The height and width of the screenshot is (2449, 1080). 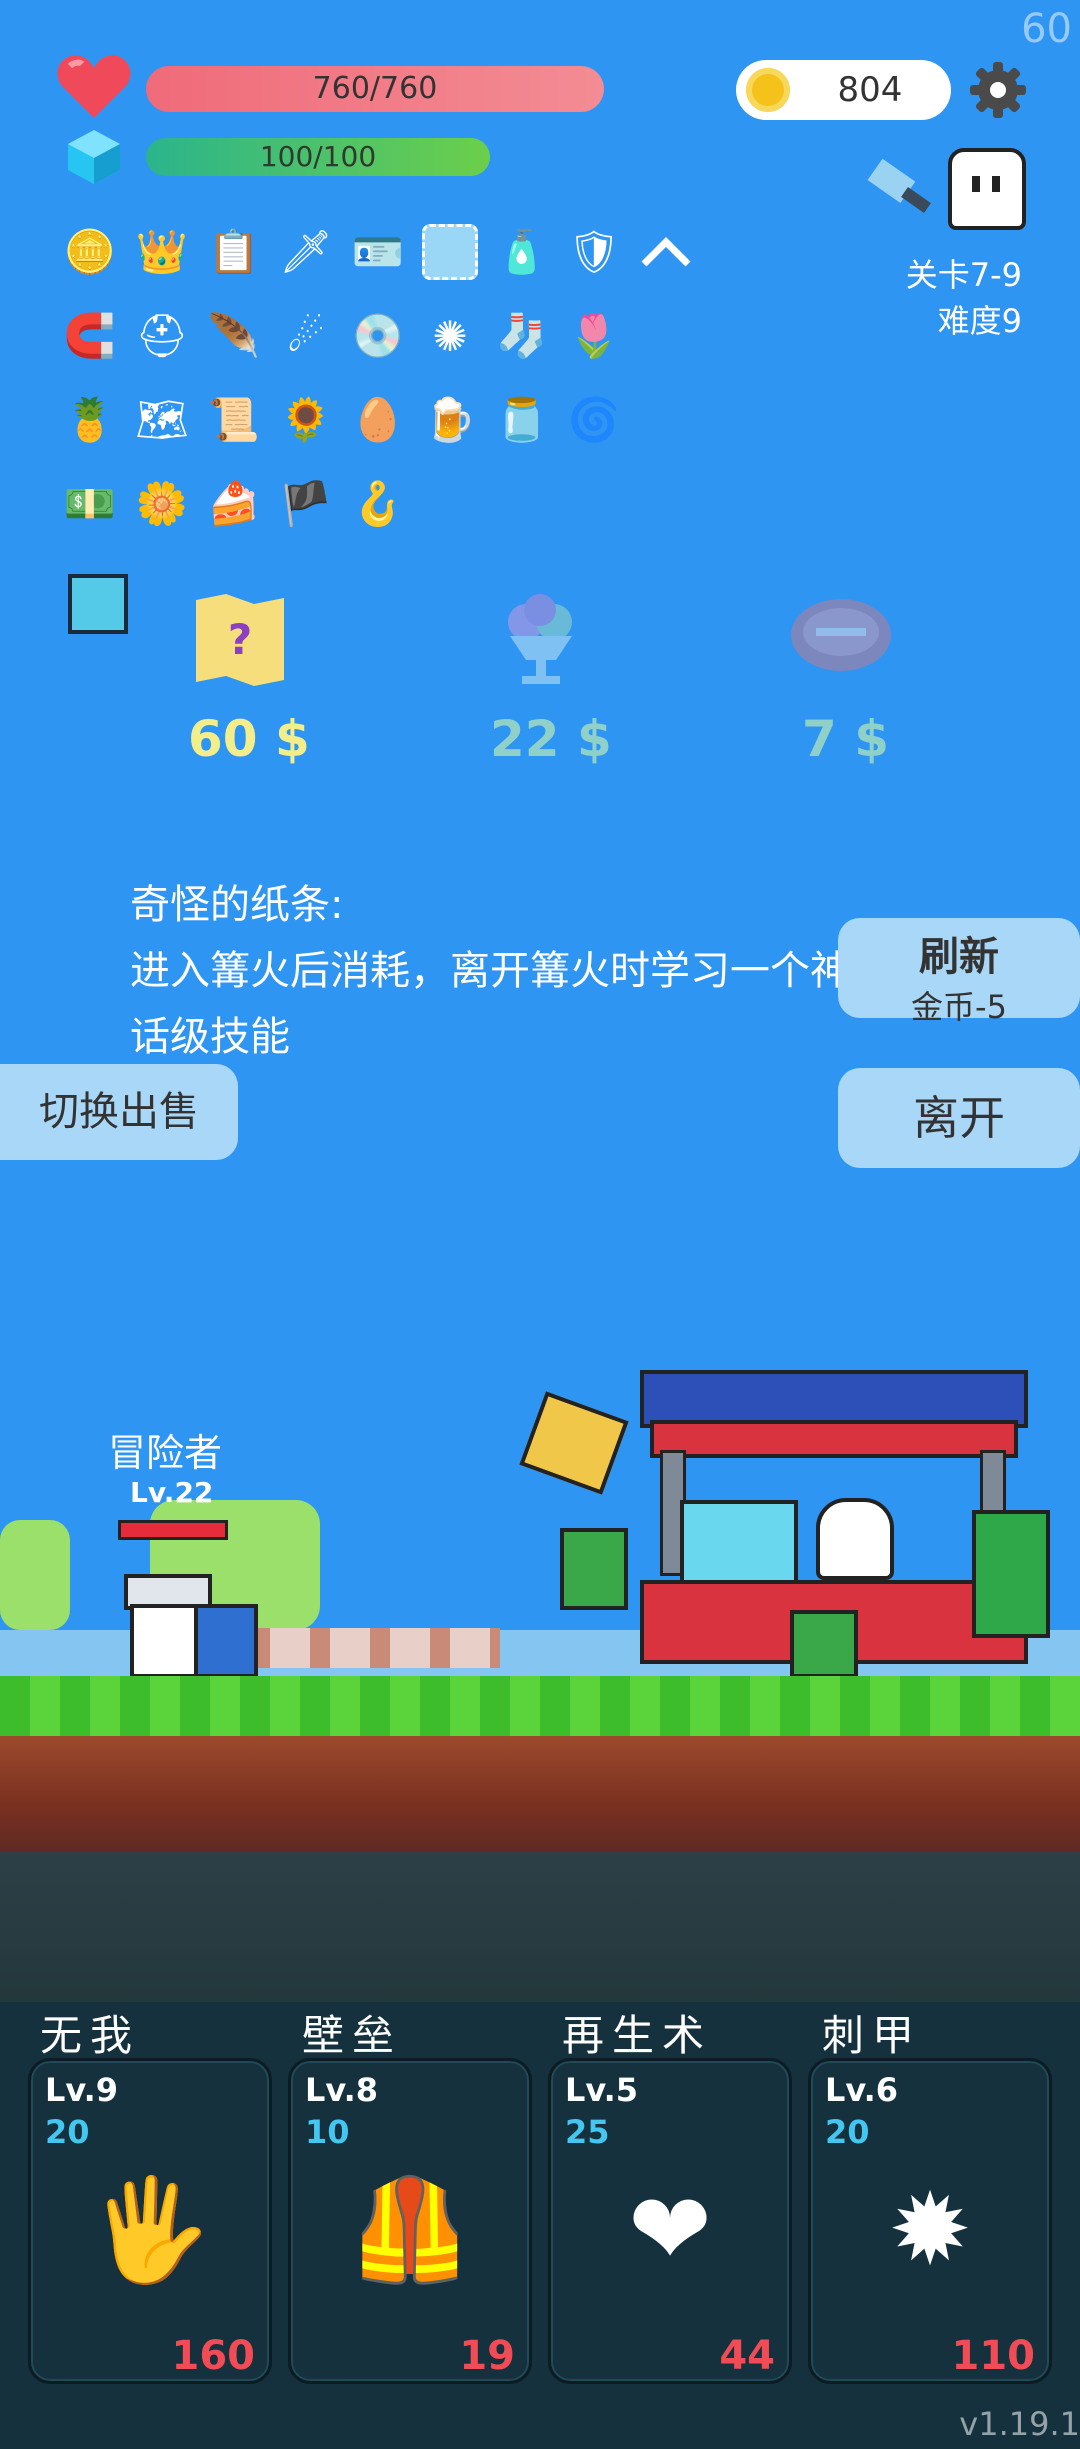 I want to click on blade-icon, so click(x=902, y=190).